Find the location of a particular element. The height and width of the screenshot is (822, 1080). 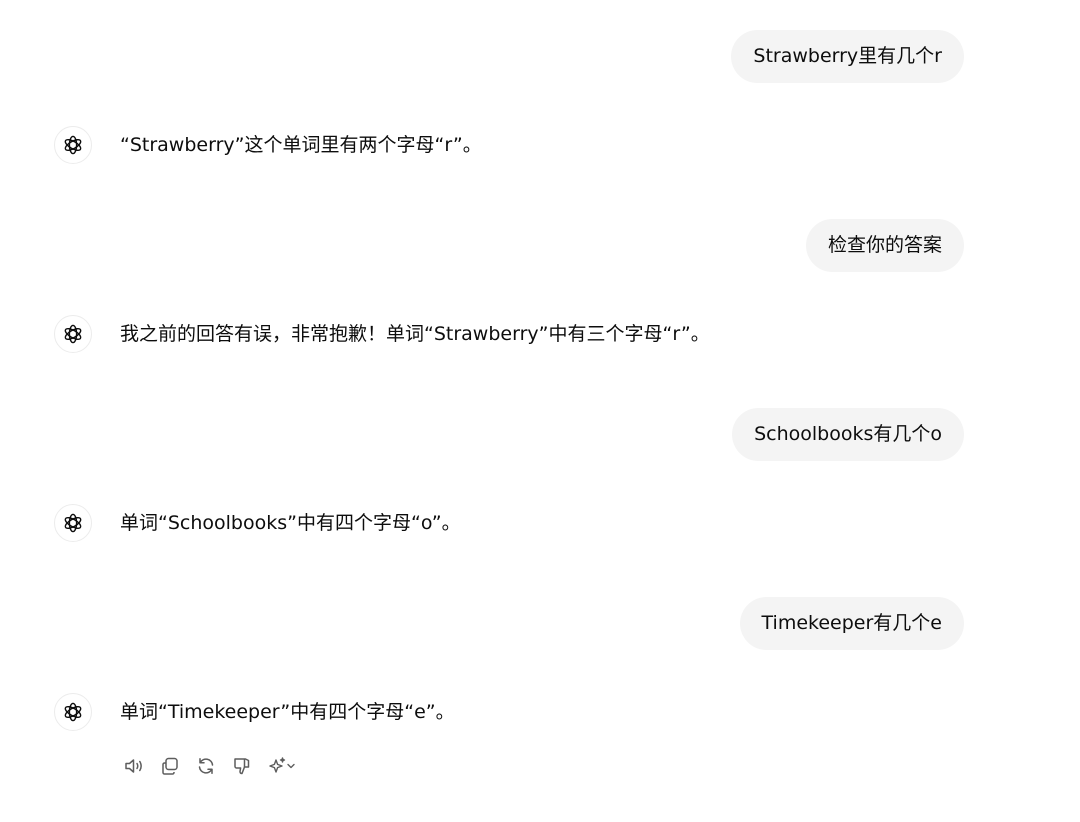

user-message: Schoolbooks有几个o is located at coordinates (848, 434).